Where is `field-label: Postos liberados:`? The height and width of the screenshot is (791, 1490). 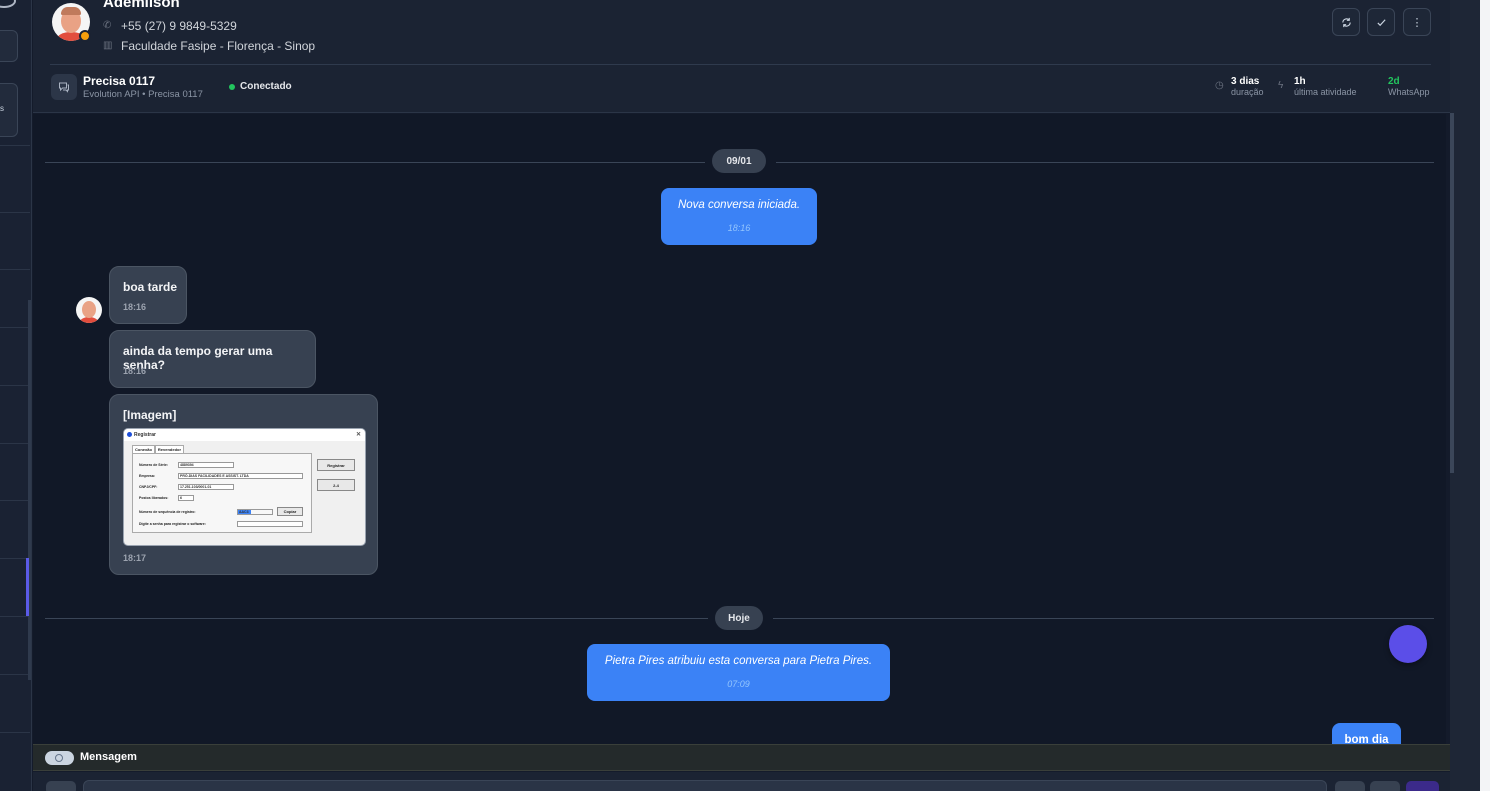
field-label: Postos liberados: is located at coordinates (154, 498).